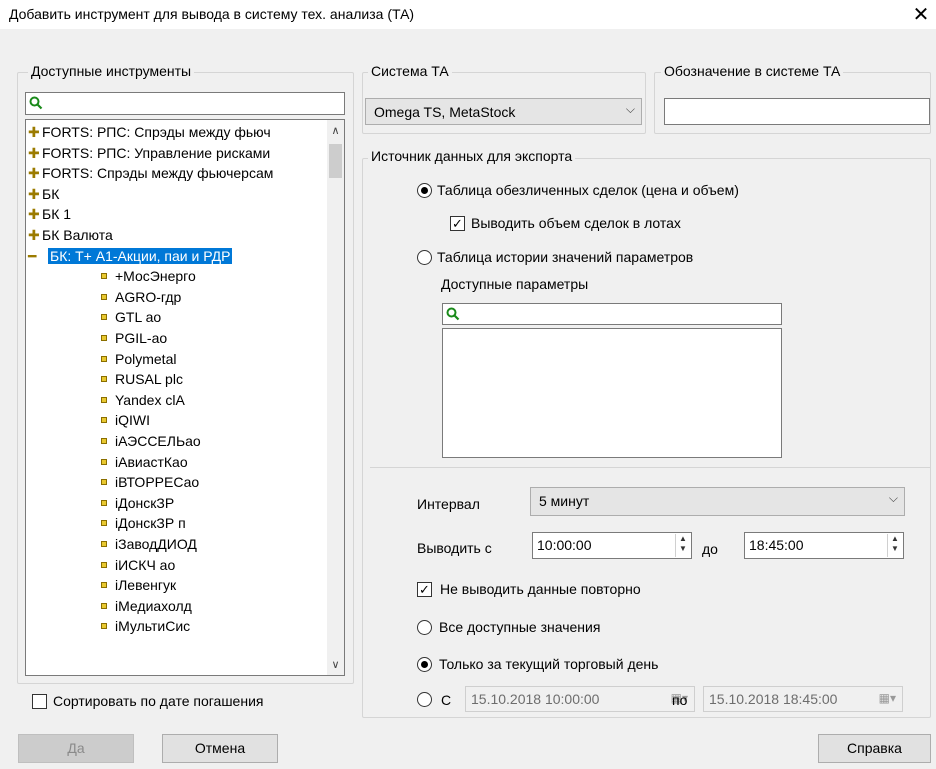 Image resolution: width=936 pixels, height=769 pixels. Describe the element at coordinates (132, 420) in the screenshot. I see `tree-instrument-label: iQIWI` at that location.